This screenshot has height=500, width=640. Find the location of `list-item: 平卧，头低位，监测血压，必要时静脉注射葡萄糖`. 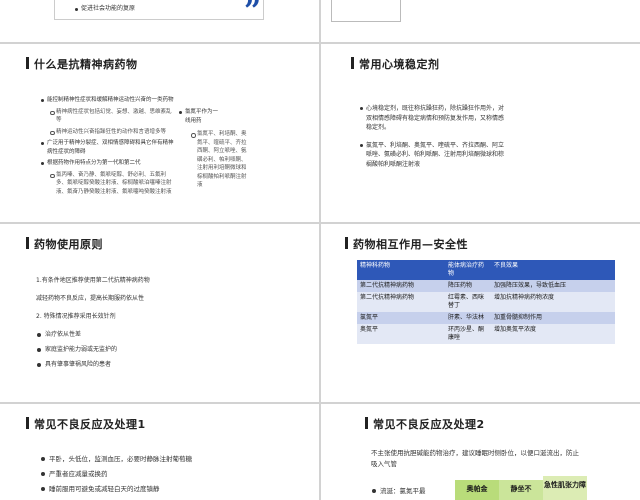

list-item: 平卧，头低位，监测血压，必要时静脉注射葡萄糖 is located at coordinates (170, 459).